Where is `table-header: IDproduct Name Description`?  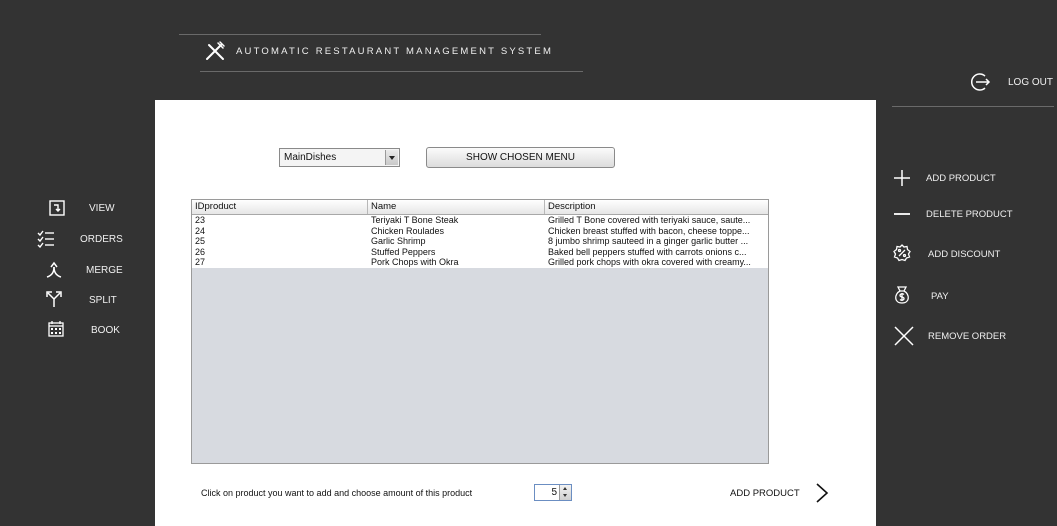 table-header: IDproduct Name Description is located at coordinates (480, 207).